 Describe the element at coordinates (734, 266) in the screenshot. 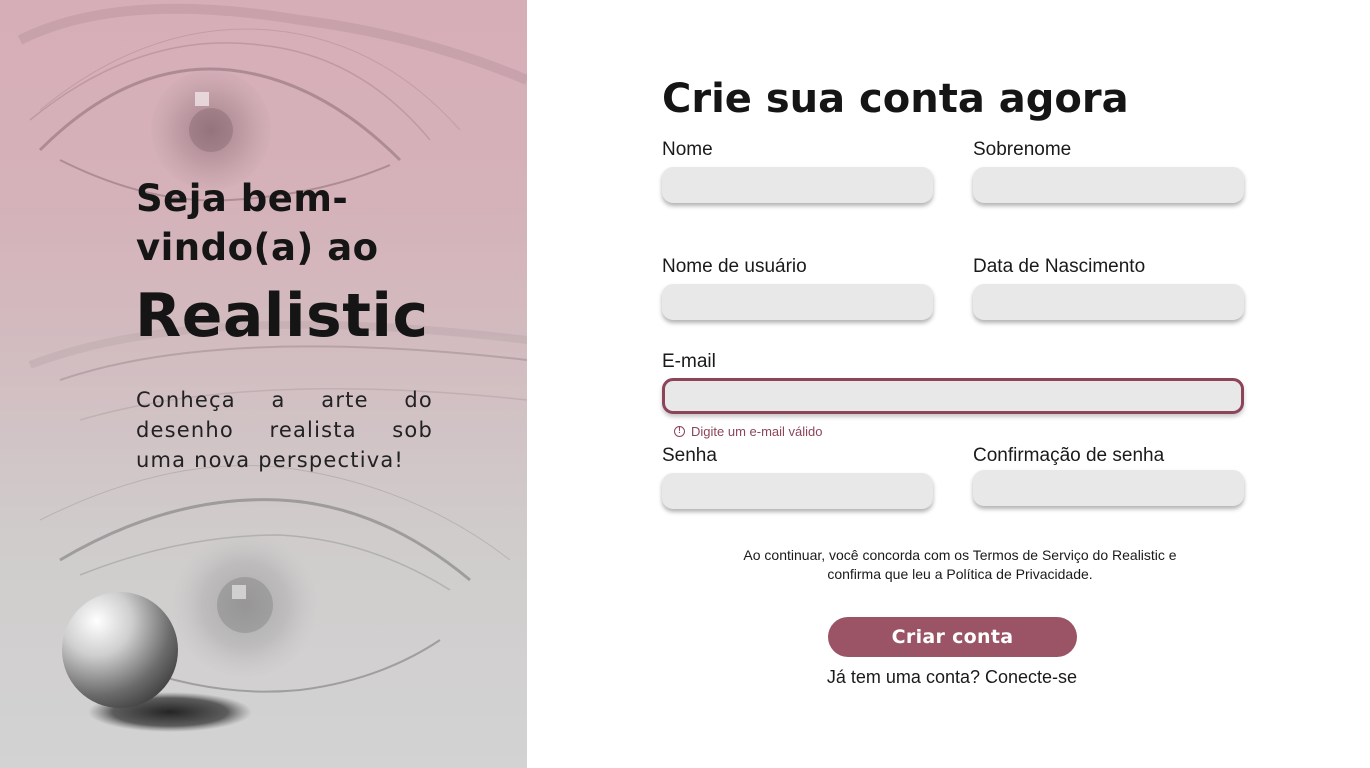

I see `username-label: Nome de usuário` at that location.